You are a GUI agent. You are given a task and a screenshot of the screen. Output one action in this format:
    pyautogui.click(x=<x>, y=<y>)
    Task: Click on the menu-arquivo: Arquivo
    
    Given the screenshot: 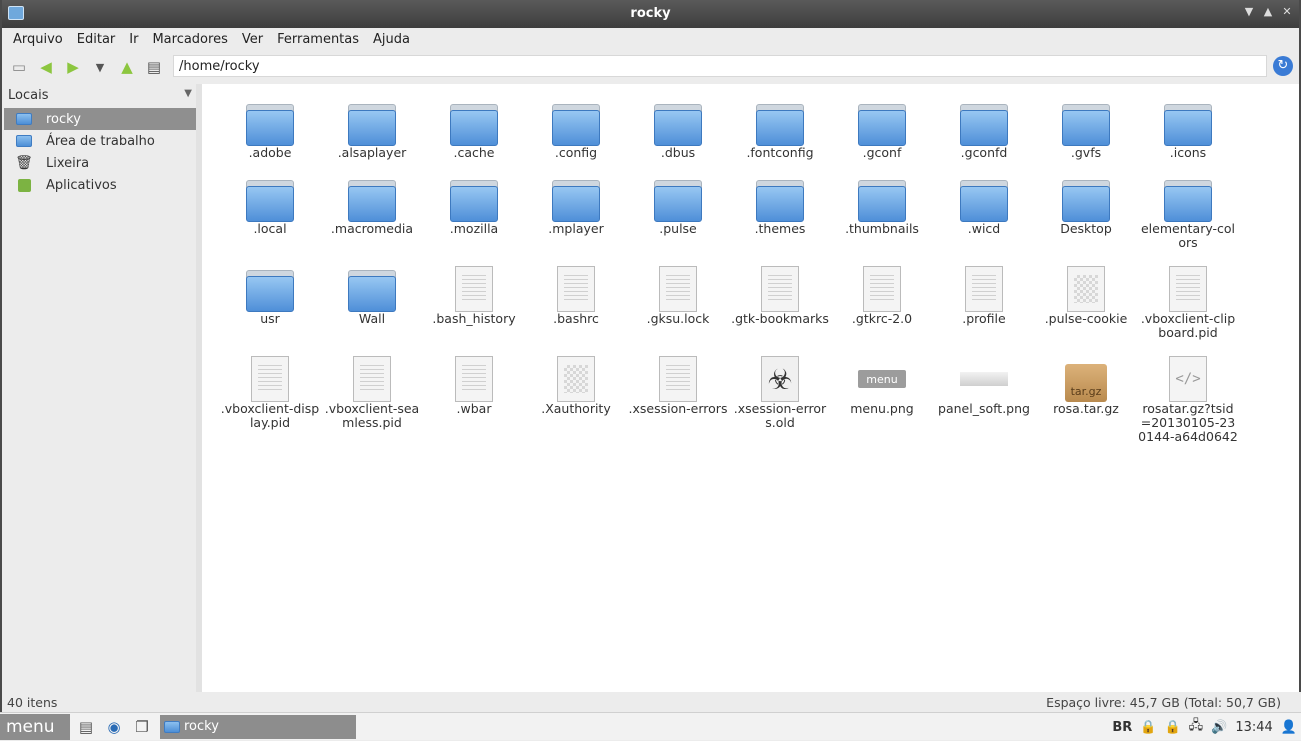 What is the action you would take?
    pyautogui.click(x=38, y=39)
    